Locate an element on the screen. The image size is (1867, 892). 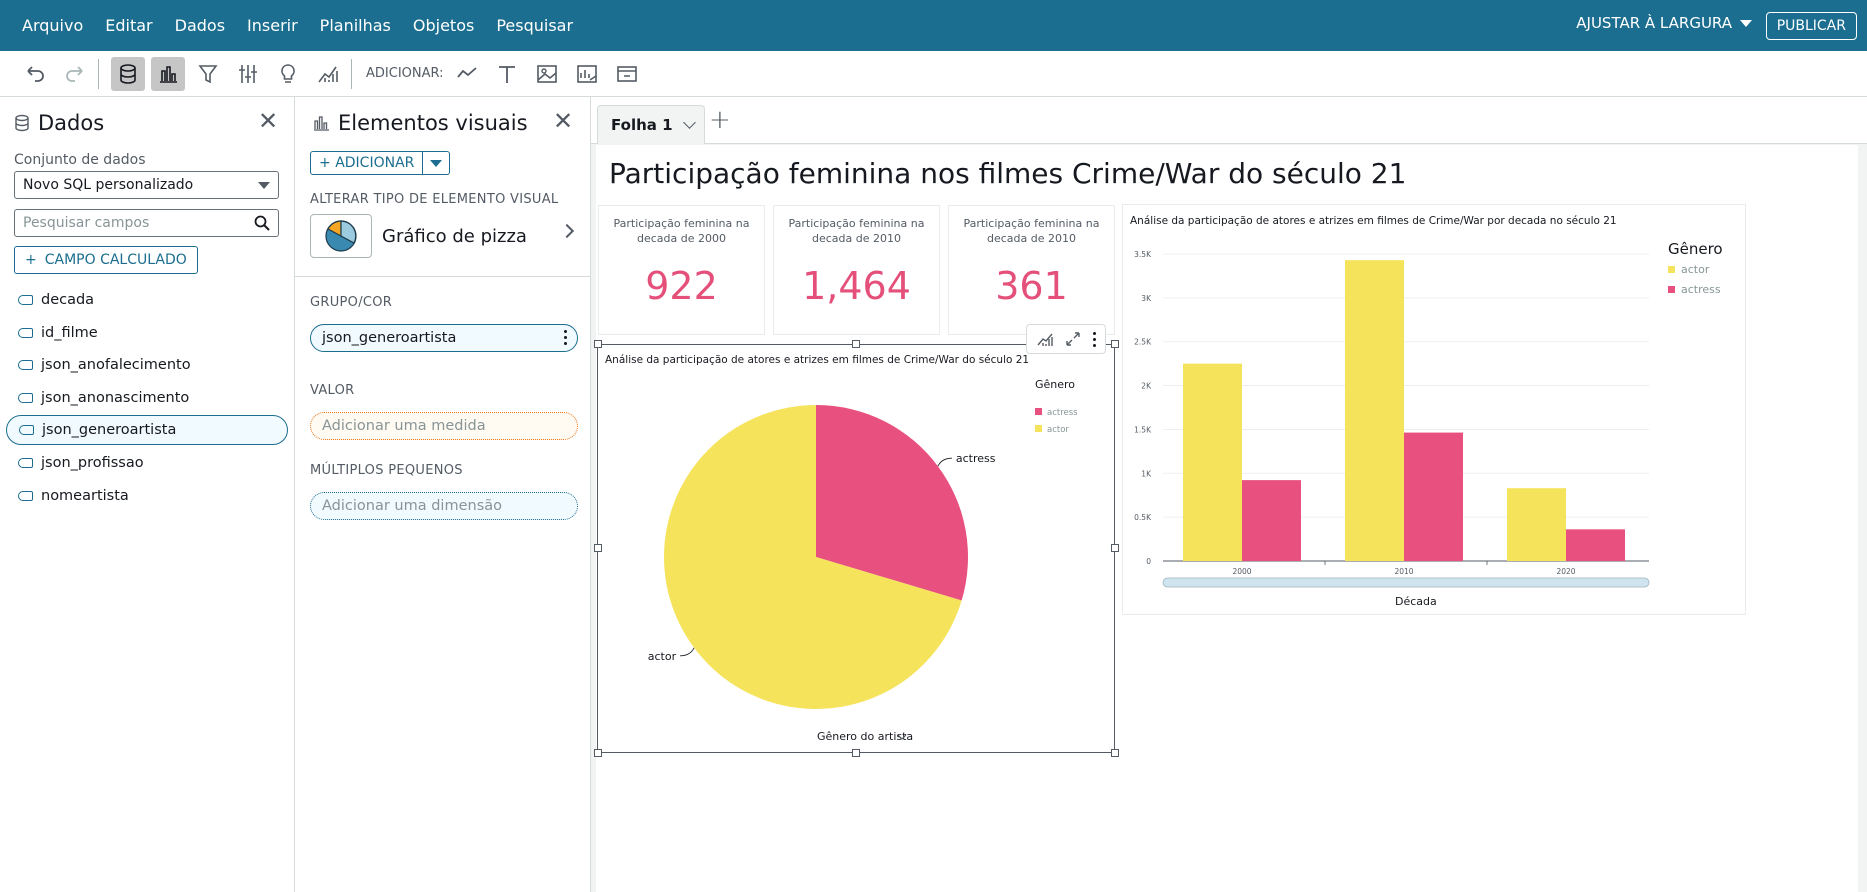
field-item-decada: decada is located at coordinates (147, 300).